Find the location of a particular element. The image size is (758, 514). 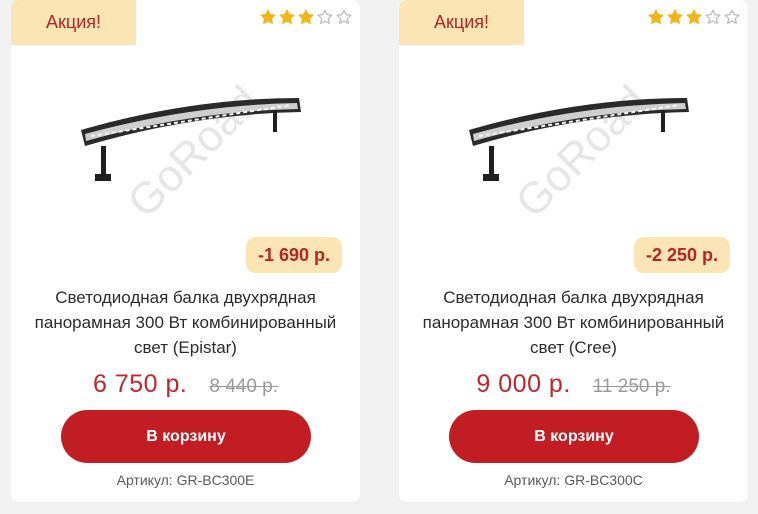

discount-badge: -2 250 р. is located at coordinates (681, 255).